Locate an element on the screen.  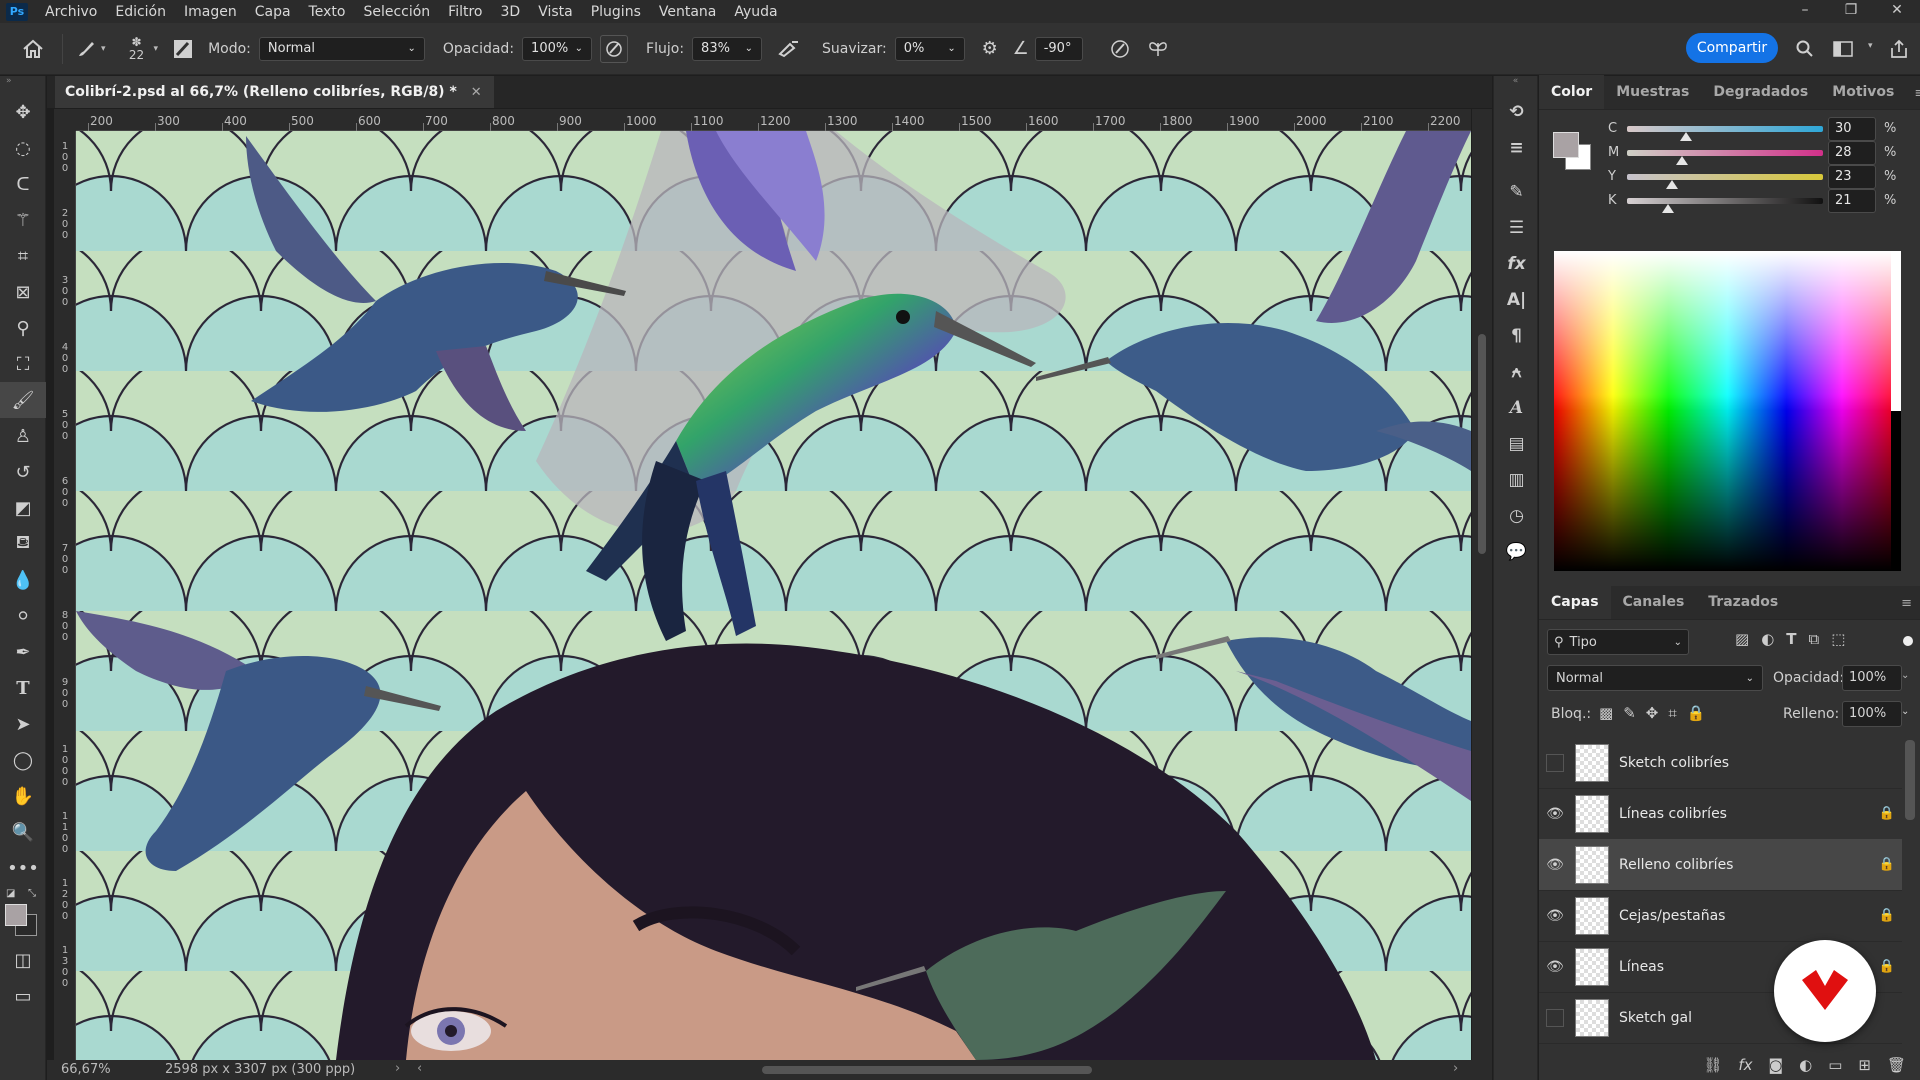
slider-value-field: 23 is located at coordinates (1852, 177).